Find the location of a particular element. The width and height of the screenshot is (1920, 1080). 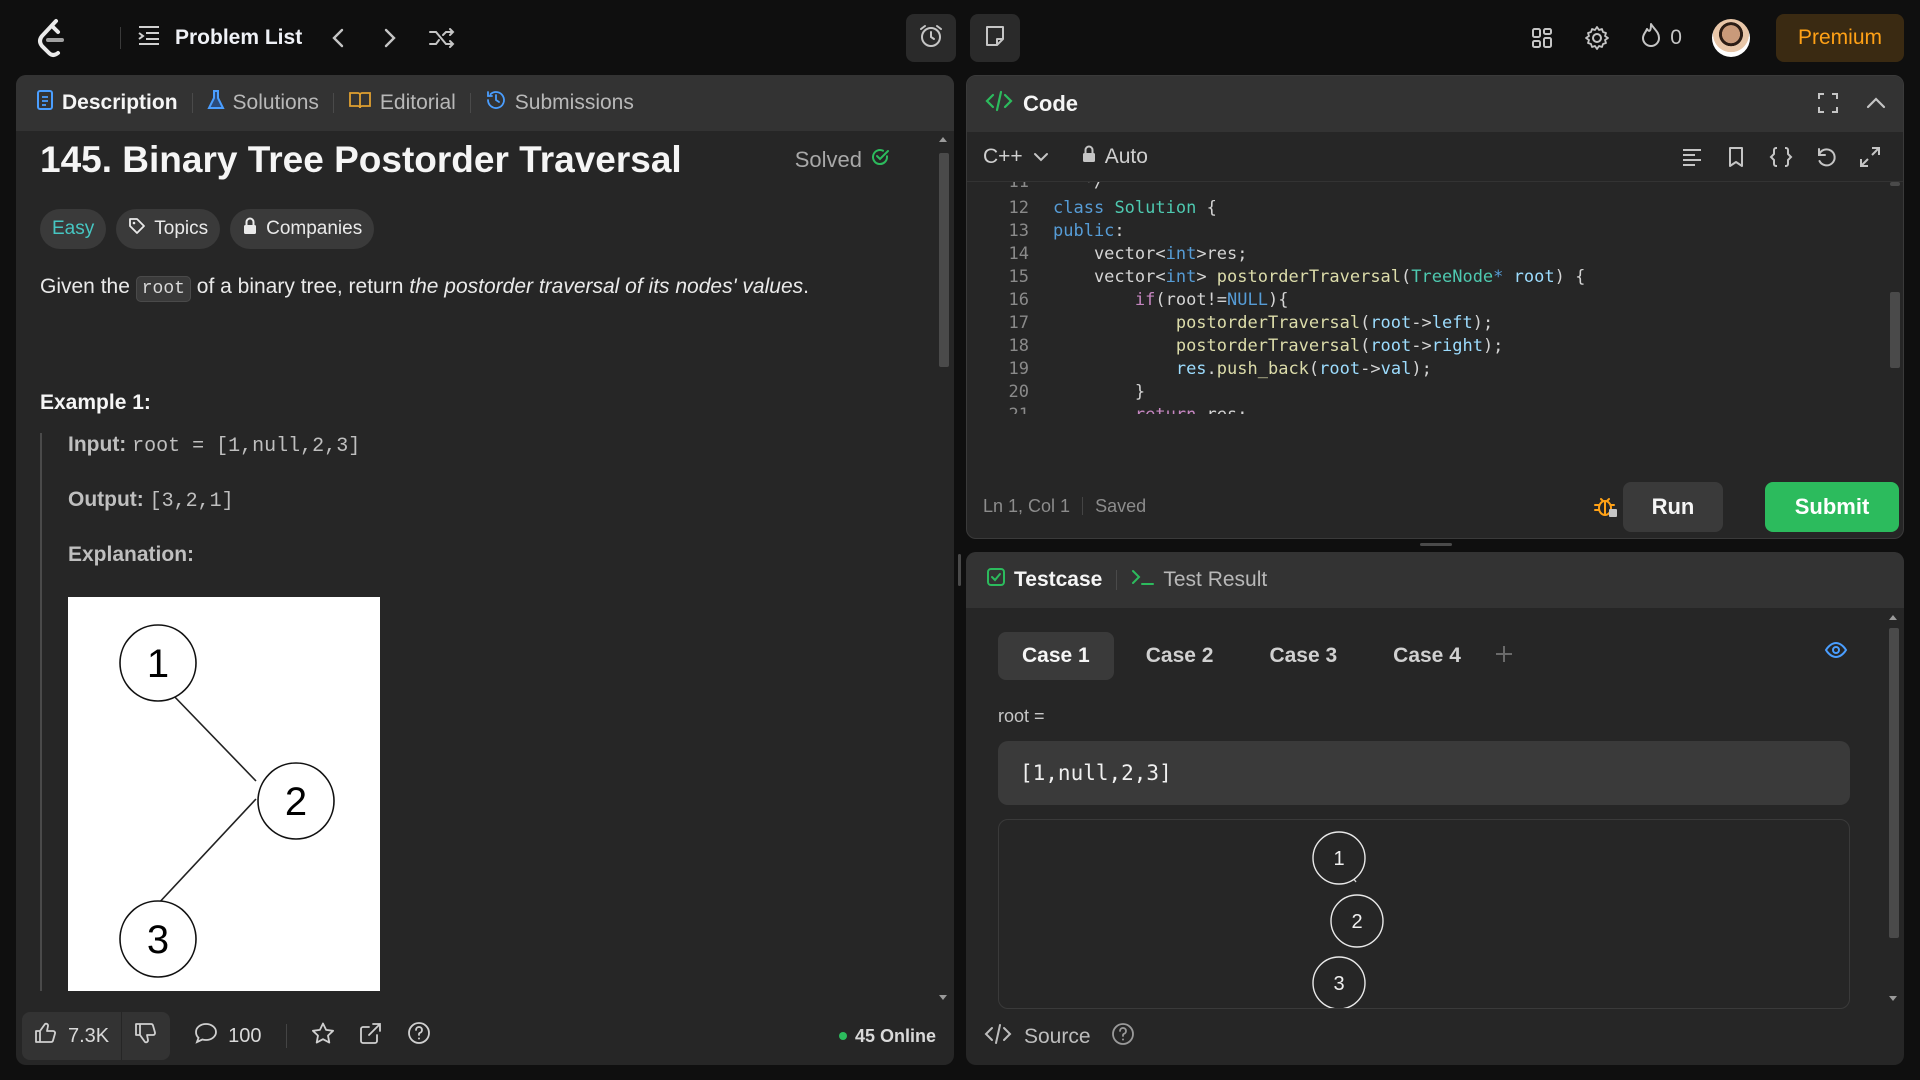

auto-mode-toggle: Auto is located at coordinates (1114, 157).